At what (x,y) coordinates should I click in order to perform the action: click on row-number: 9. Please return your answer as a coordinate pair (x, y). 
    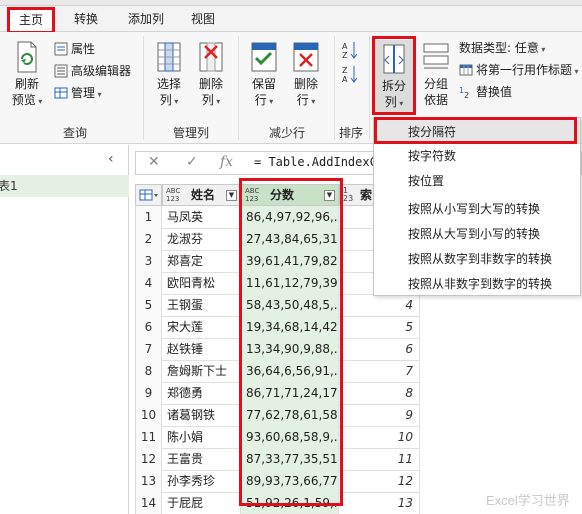
    Looking at the image, I should click on (148, 393).